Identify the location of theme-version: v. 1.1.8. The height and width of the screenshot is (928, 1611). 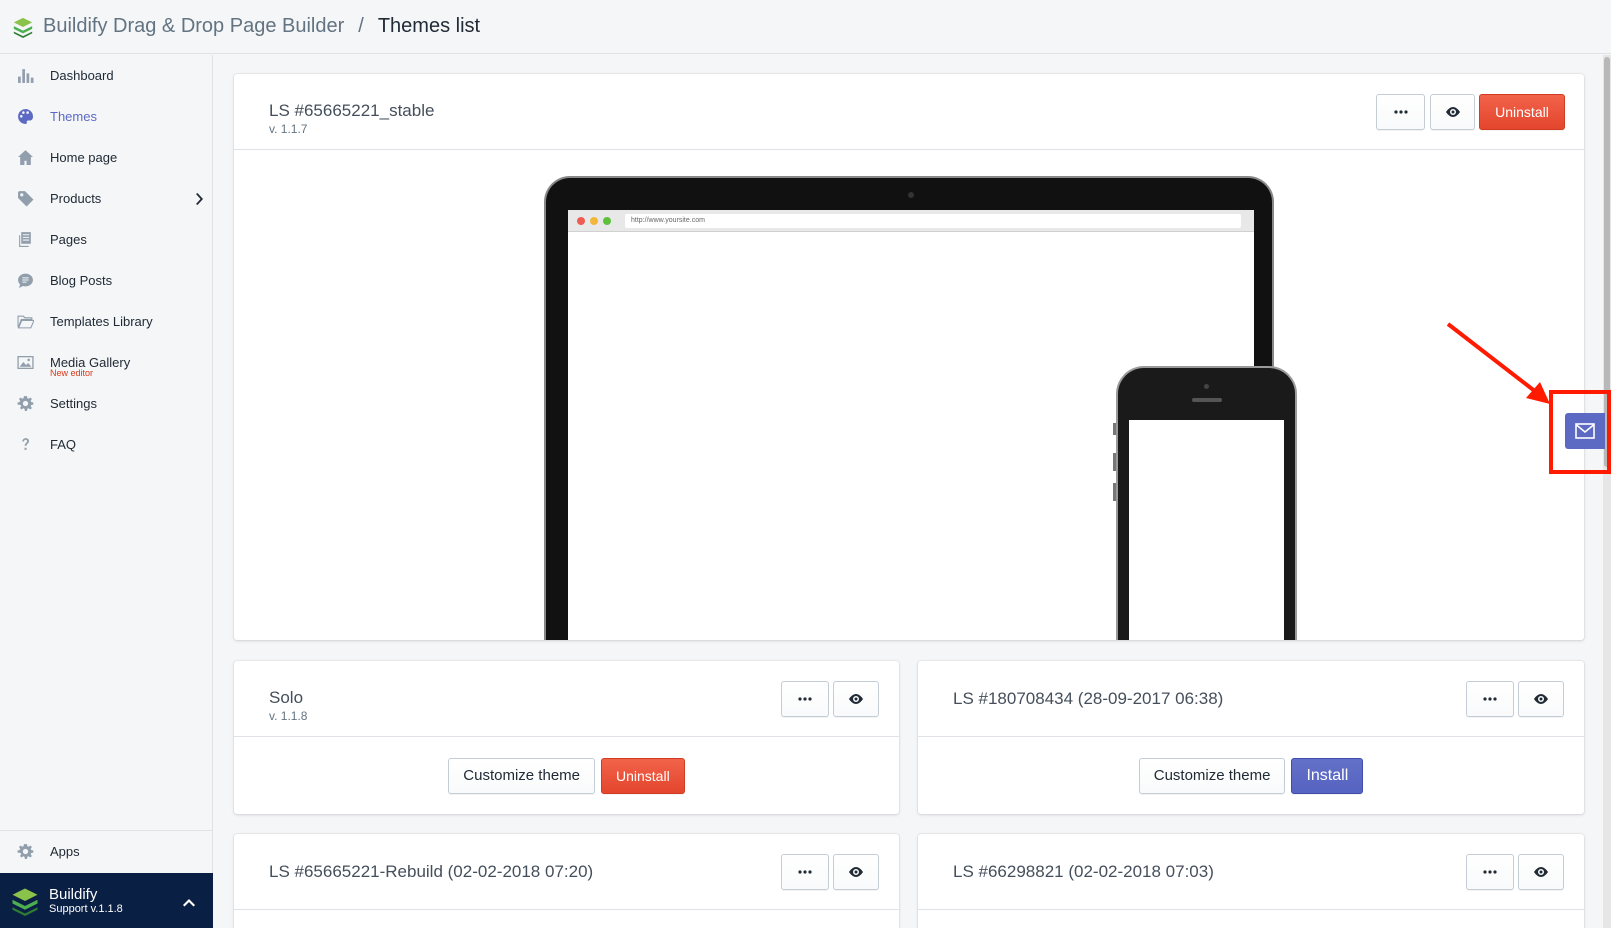
(288, 716).